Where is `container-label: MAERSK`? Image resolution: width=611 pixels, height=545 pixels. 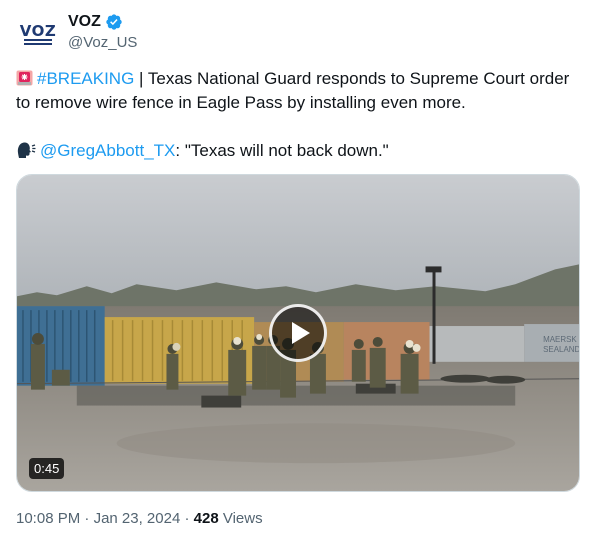 container-label: MAERSK is located at coordinates (560, 339).